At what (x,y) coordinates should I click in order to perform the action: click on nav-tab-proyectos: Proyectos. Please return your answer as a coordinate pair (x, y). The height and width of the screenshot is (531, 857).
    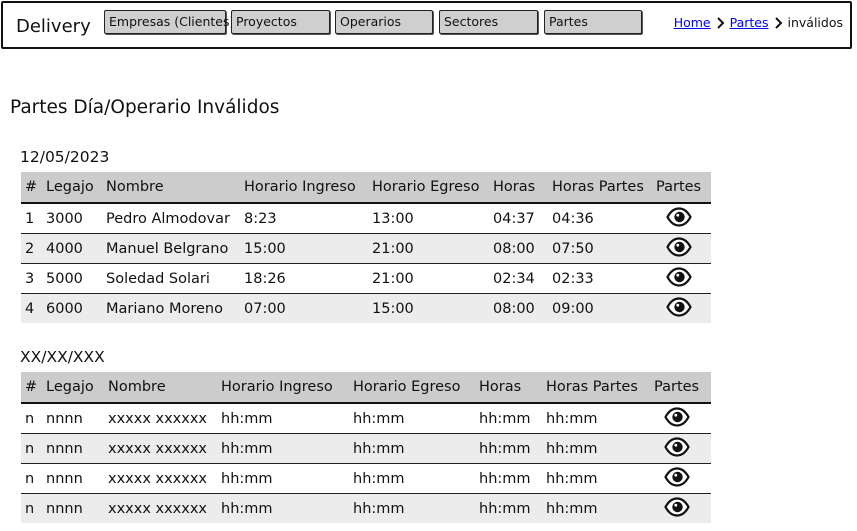
    Looking at the image, I should click on (280, 22).